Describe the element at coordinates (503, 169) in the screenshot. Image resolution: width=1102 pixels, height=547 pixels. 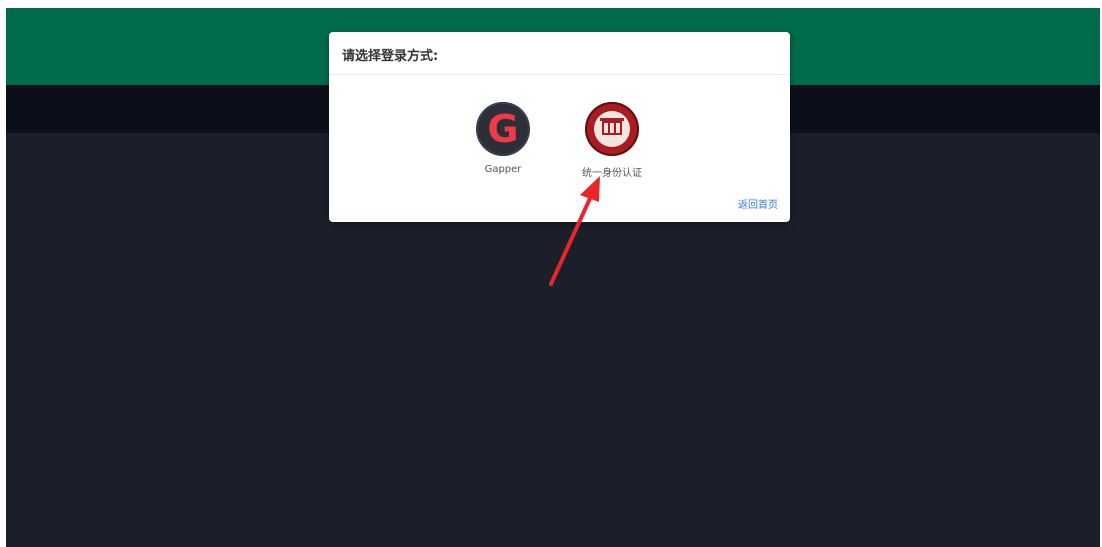
I see `login-option-label: Gapper` at that location.